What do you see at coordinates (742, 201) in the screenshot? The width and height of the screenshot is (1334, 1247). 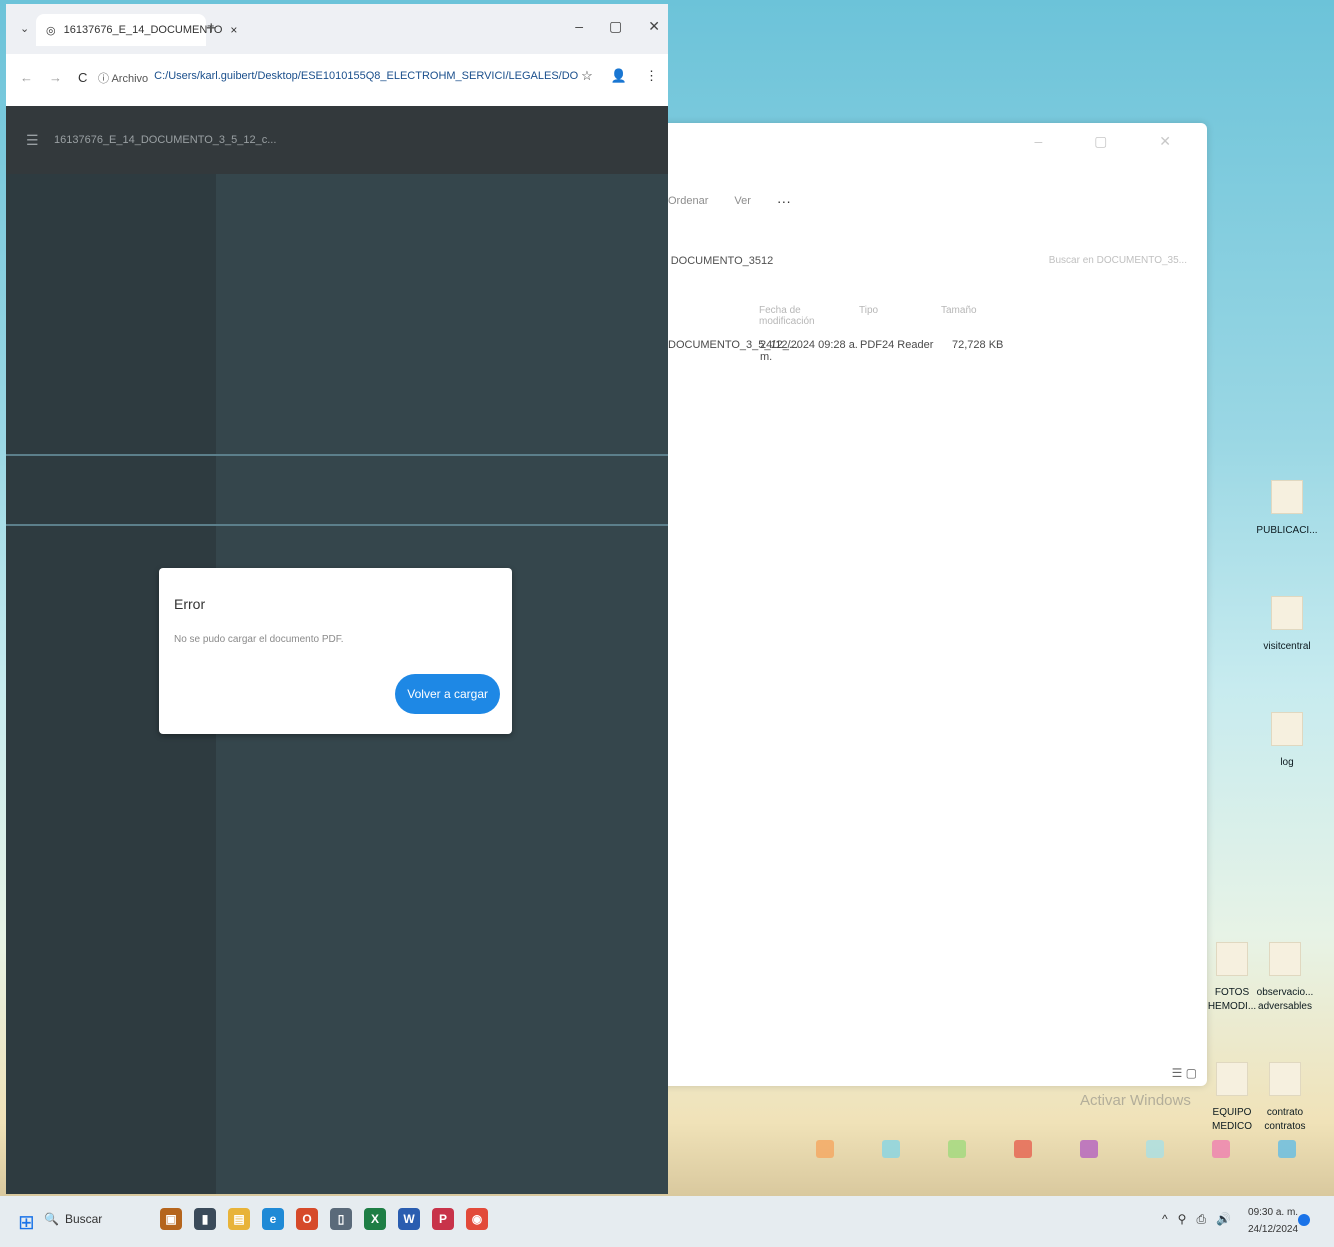 I see `view-button: Ver` at bounding box center [742, 201].